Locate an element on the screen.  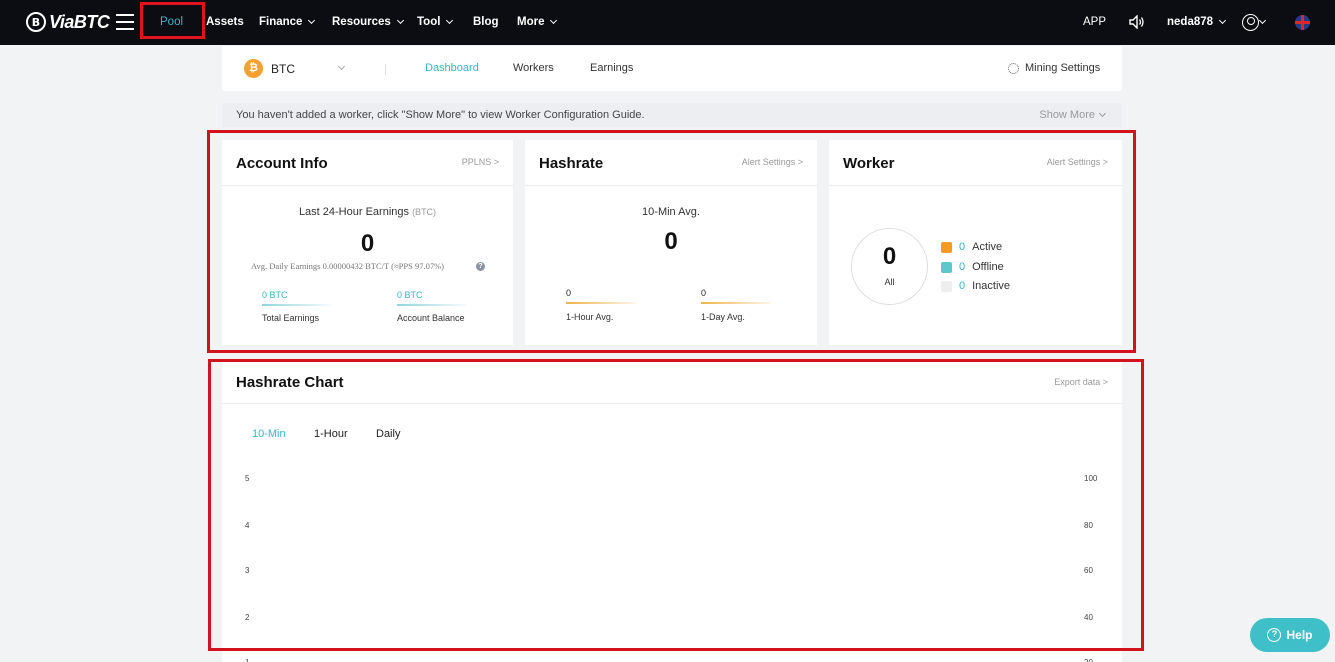
logo-mark-icon: B is located at coordinates (36, 22).